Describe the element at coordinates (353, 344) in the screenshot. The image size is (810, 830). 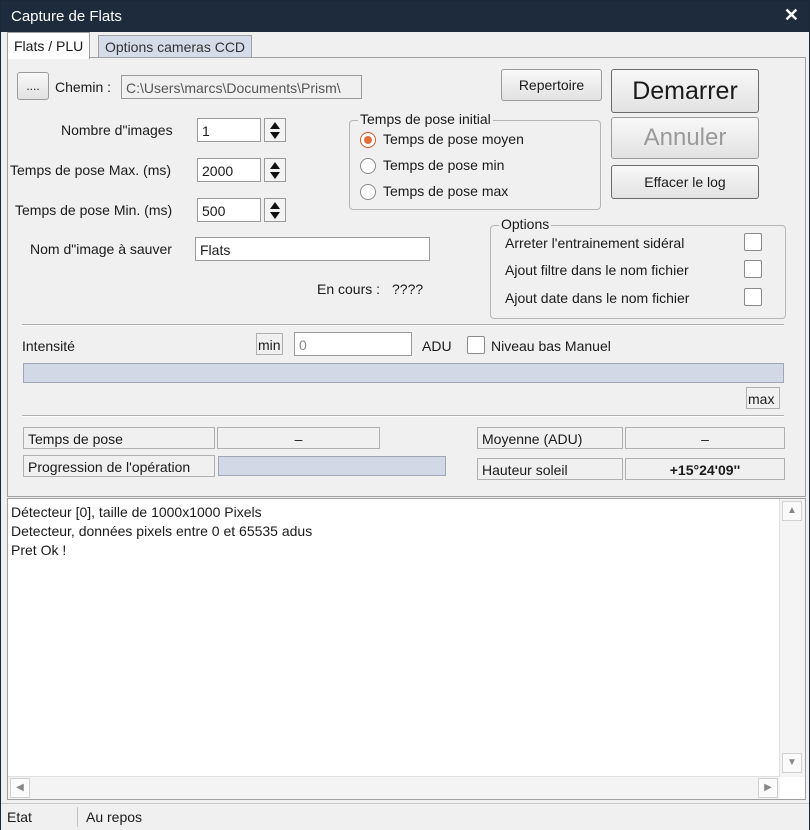
I see `min-intensity-input: 0` at that location.